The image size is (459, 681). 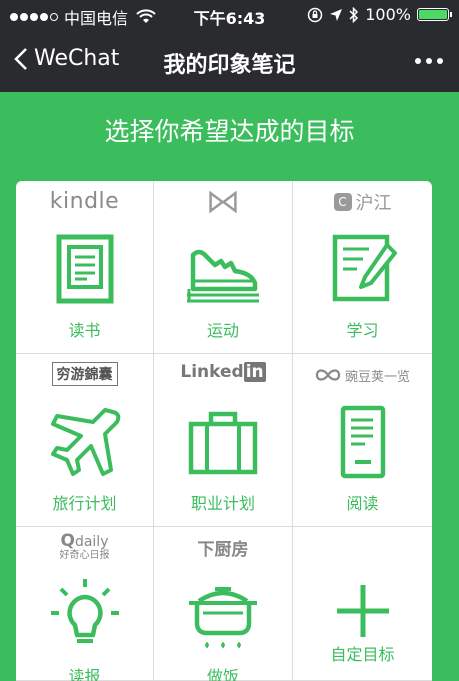 I want to click on status-bar: 中国电信 下午6:43 100%, so click(x=229, y=15).